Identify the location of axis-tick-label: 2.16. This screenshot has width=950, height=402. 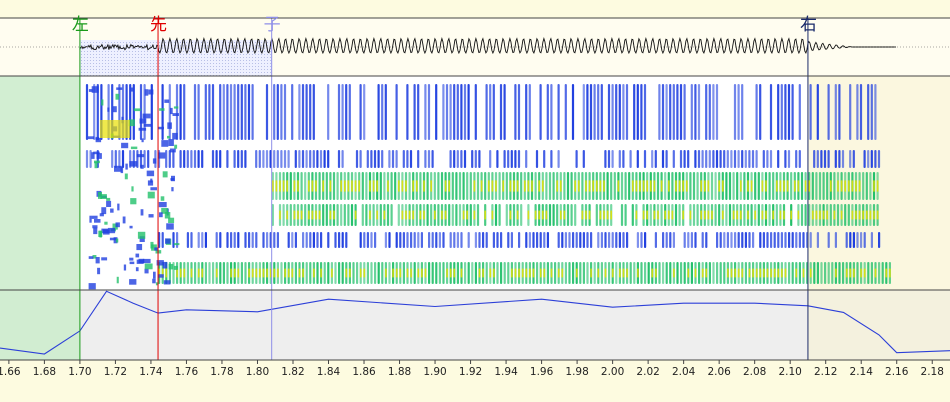
(897, 372).